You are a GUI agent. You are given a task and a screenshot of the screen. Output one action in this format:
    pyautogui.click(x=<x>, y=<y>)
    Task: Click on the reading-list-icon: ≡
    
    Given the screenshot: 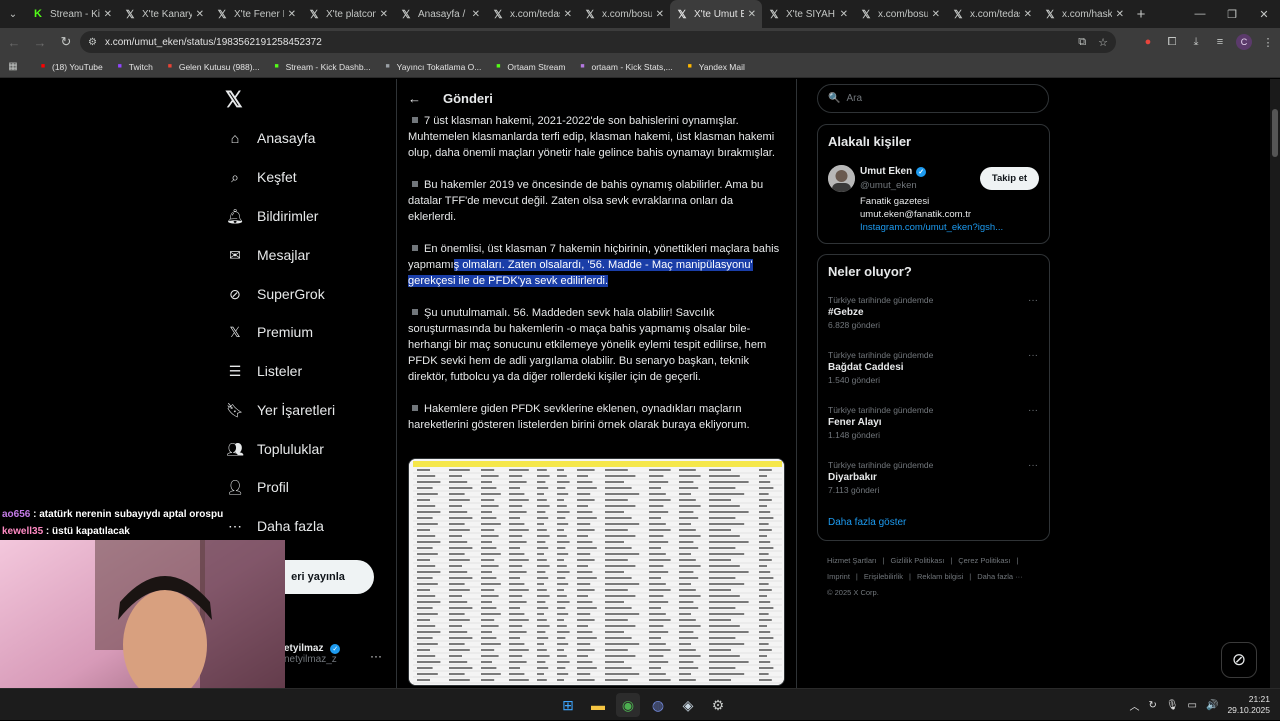 What is the action you would take?
    pyautogui.click(x=1220, y=42)
    